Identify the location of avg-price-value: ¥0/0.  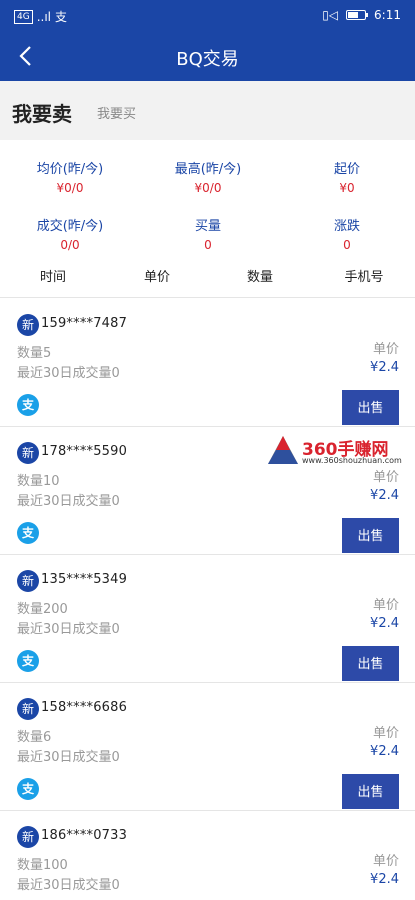
(70, 188).